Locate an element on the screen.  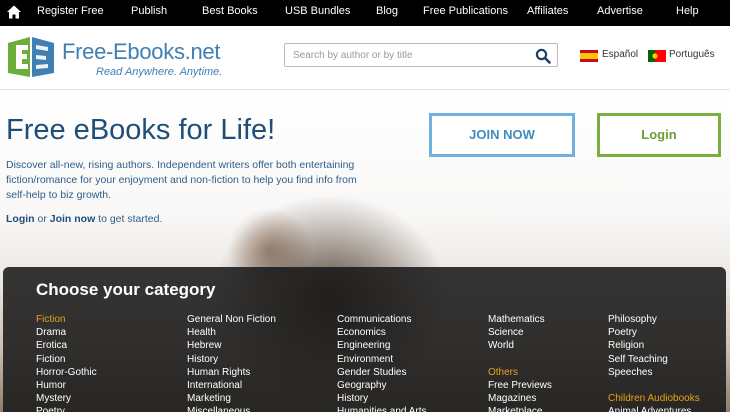
category-link: Mystery is located at coordinates (66, 398).